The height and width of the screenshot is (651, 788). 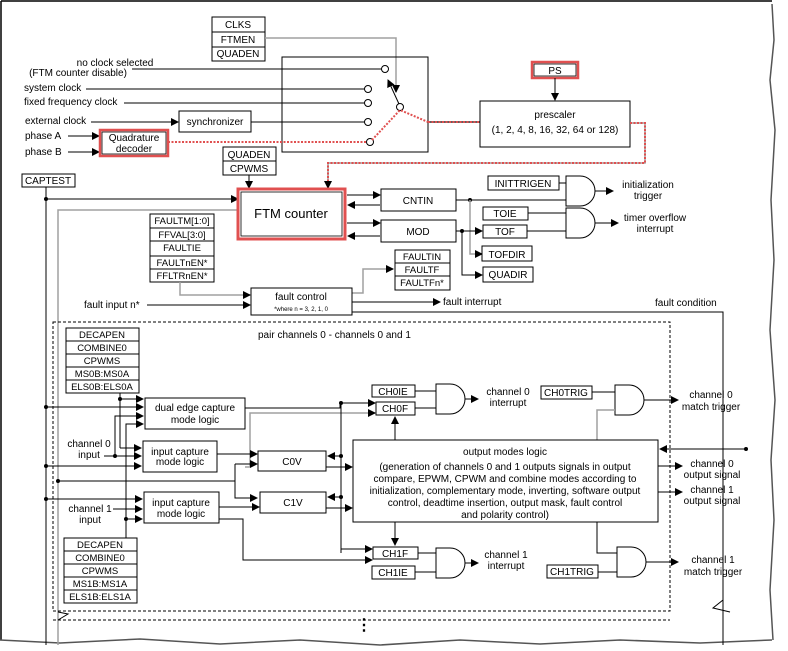 I want to click on tofdir-label: TOFDIR, so click(x=506, y=255).